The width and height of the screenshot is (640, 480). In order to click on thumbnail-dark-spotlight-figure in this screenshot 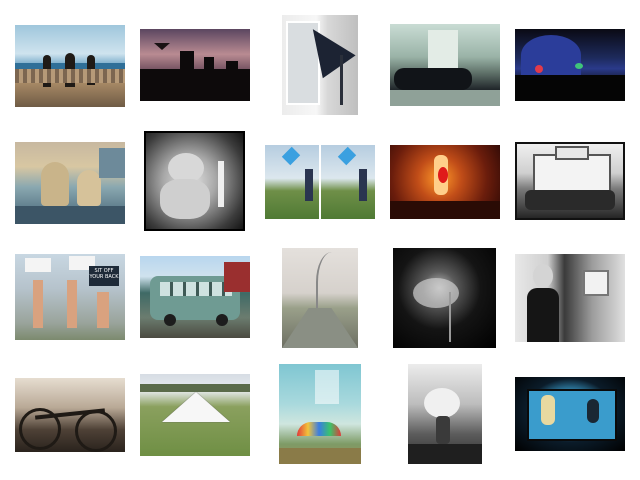, I will do `click(444, 298)`.